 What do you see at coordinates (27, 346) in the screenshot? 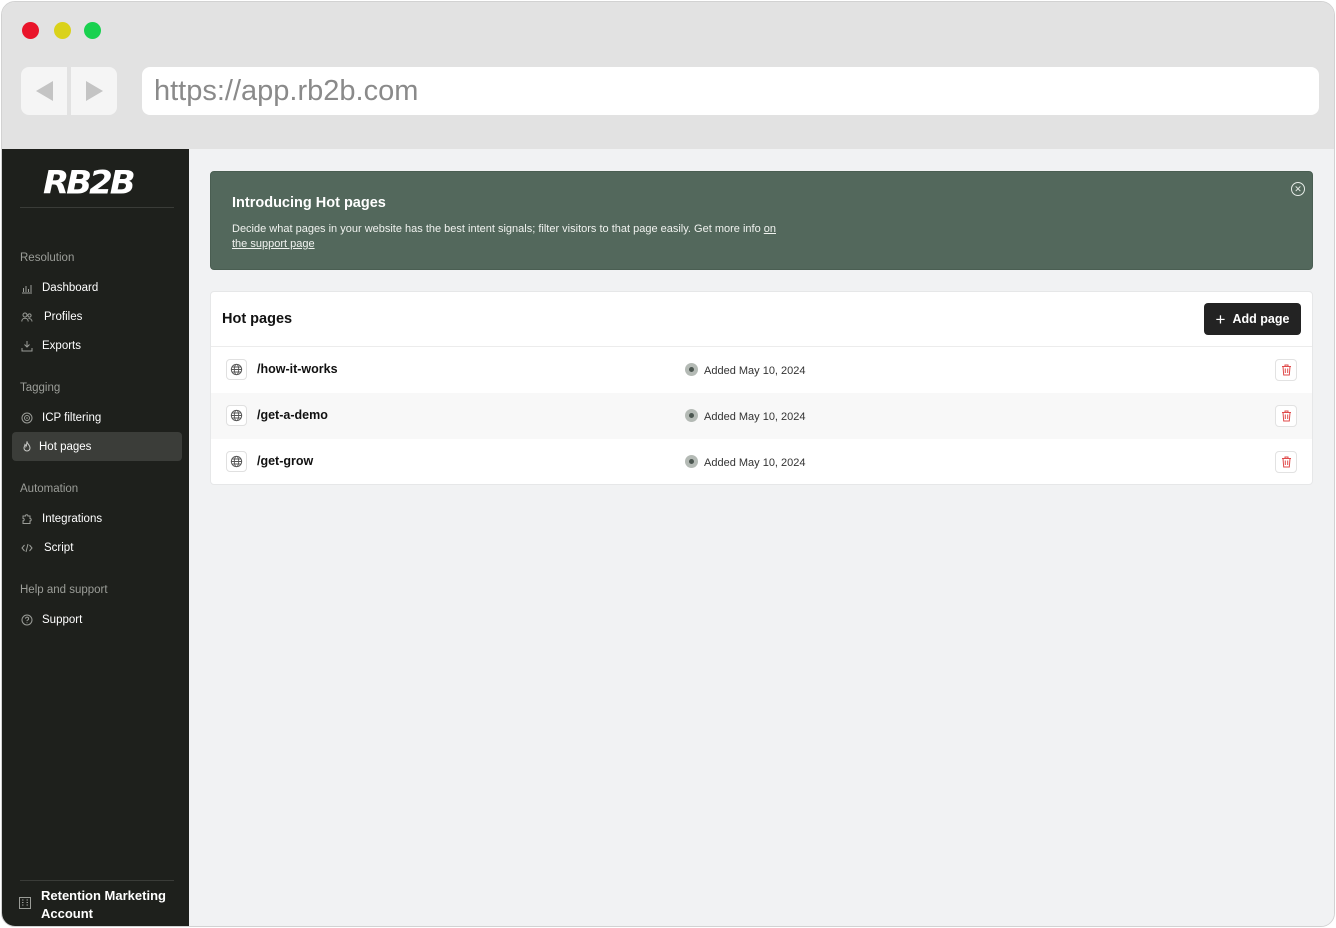
I see `download-icon` at bounding box center [27, 346].